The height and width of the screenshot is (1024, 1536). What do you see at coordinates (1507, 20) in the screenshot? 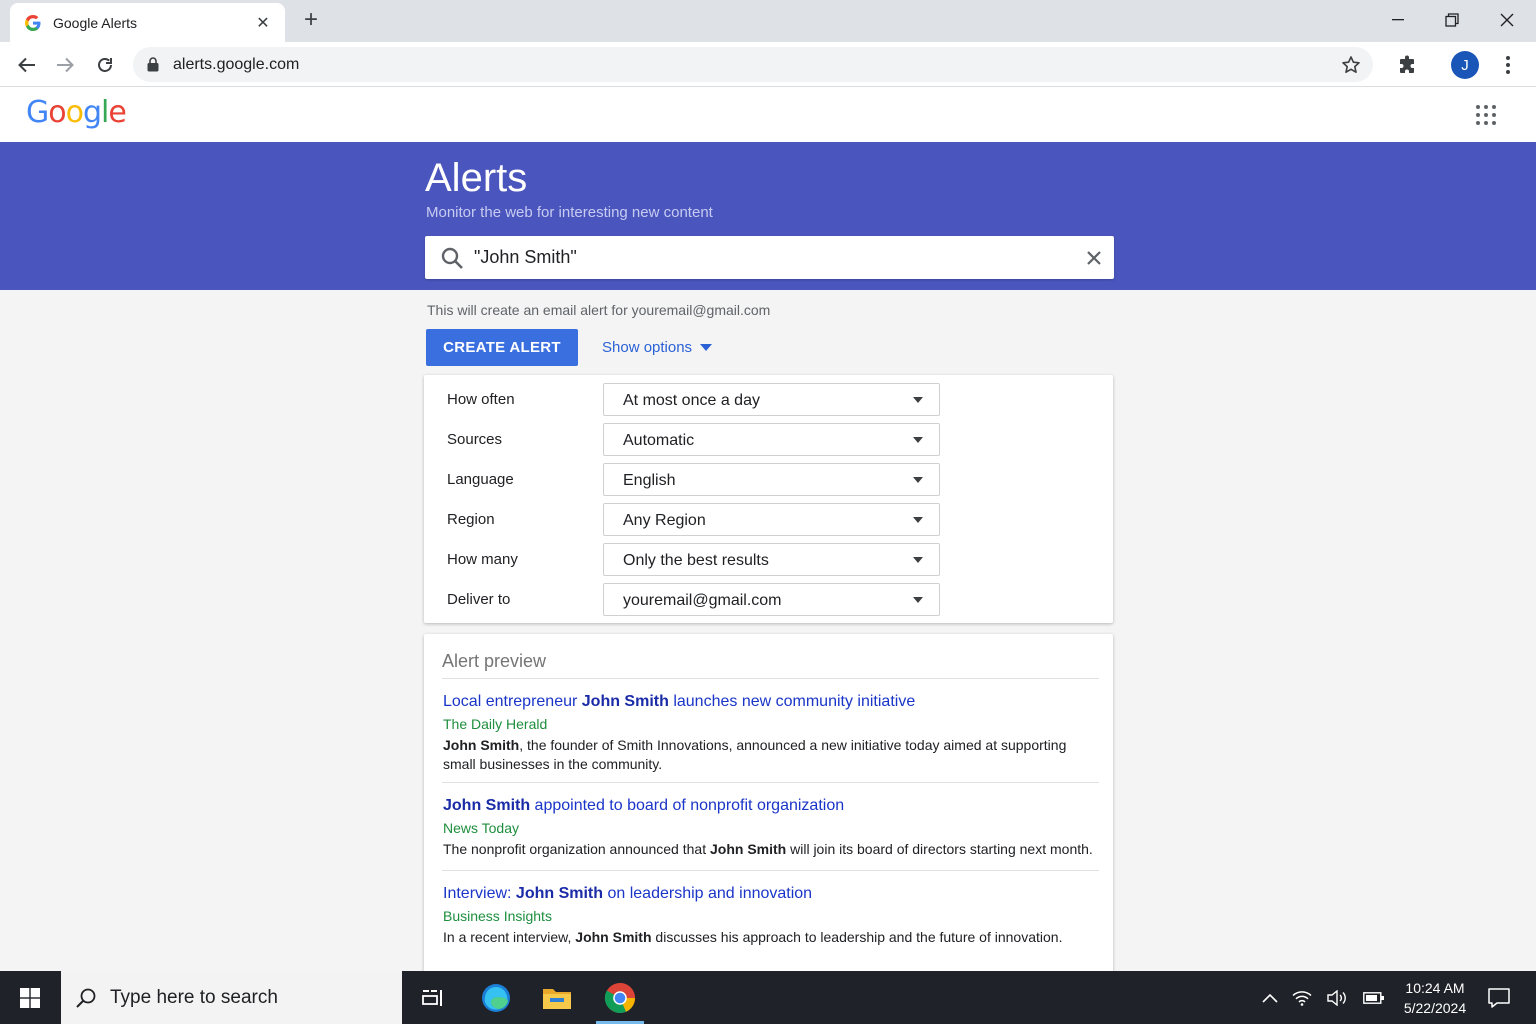
I see `window-close-icon` at bounding box center [1507, 20].